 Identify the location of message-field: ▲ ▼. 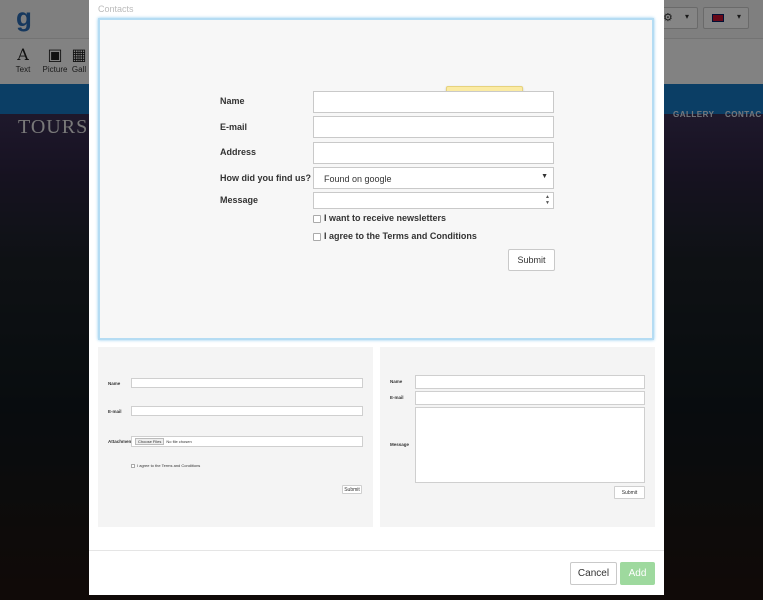
(433, 200).